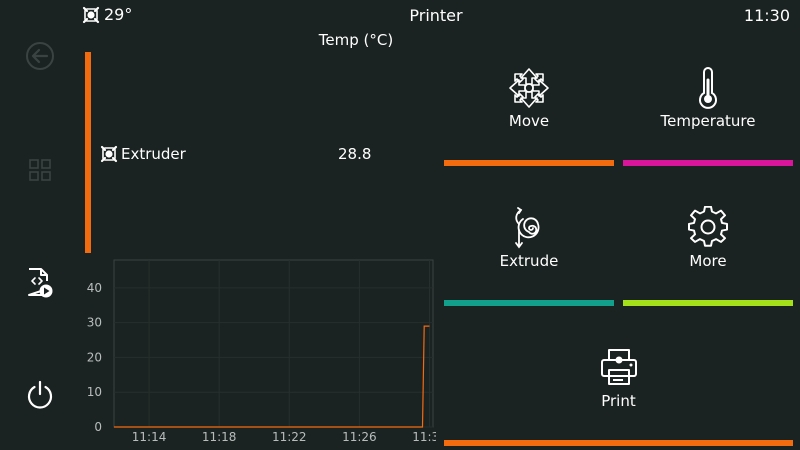 Image resolution: width=800 pixels, height=450 pixels. I want to click on page-title-wrap: Printer, so click(400, 15).